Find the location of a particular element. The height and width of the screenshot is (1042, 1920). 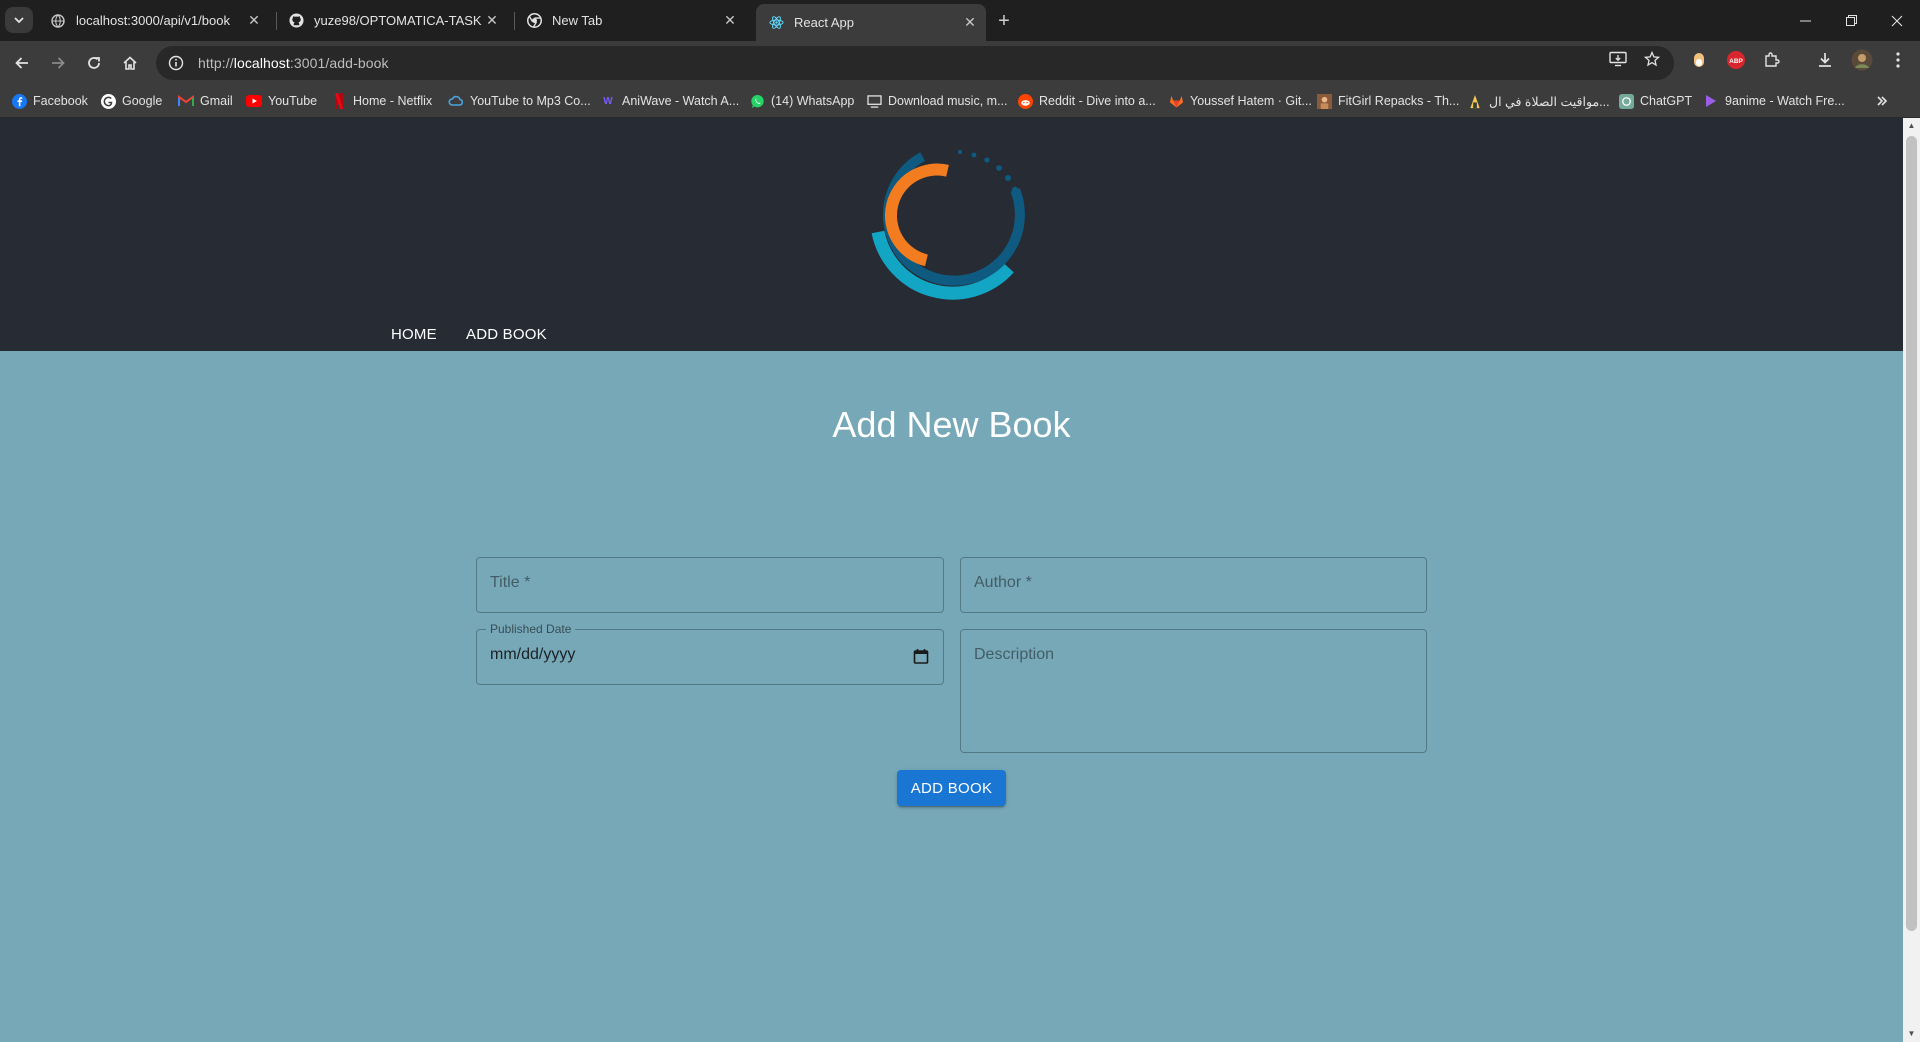

url-scheme: http:// is located at coordinates (216, 63).